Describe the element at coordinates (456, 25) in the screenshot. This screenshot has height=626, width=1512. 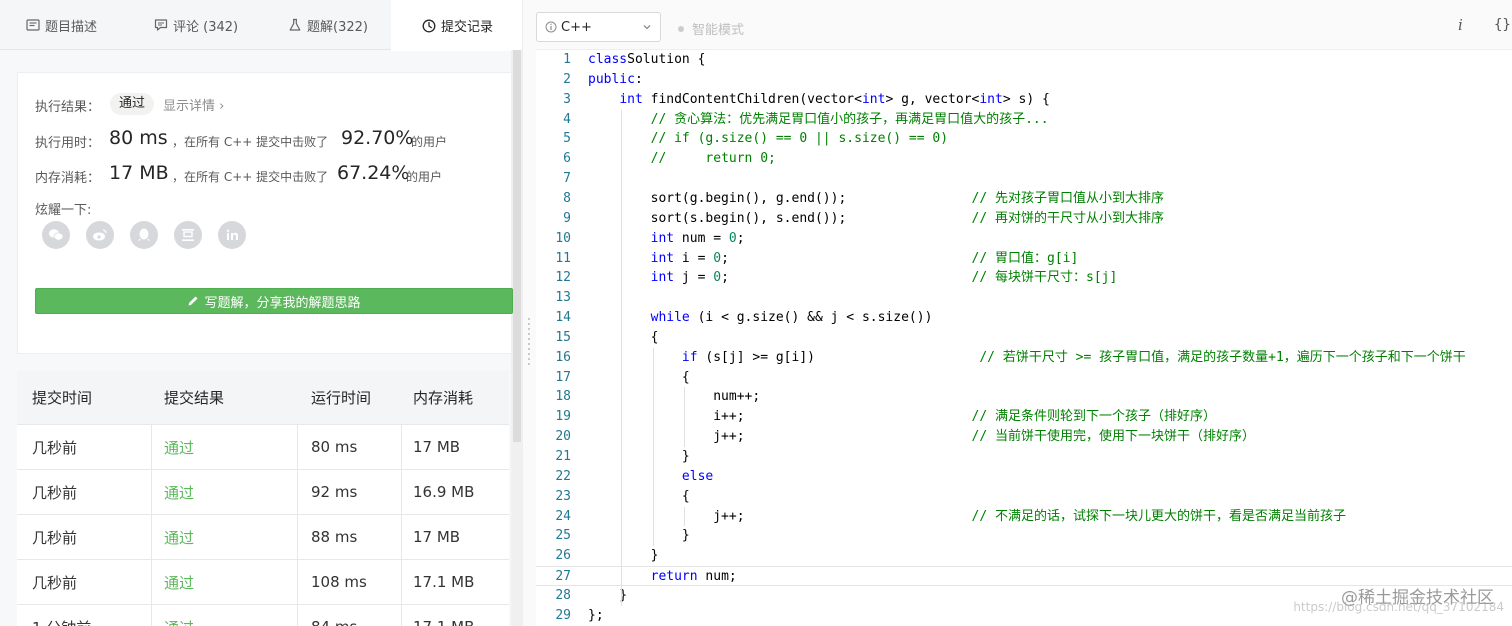
I see `tab-submissions: 提交记录` at that location.